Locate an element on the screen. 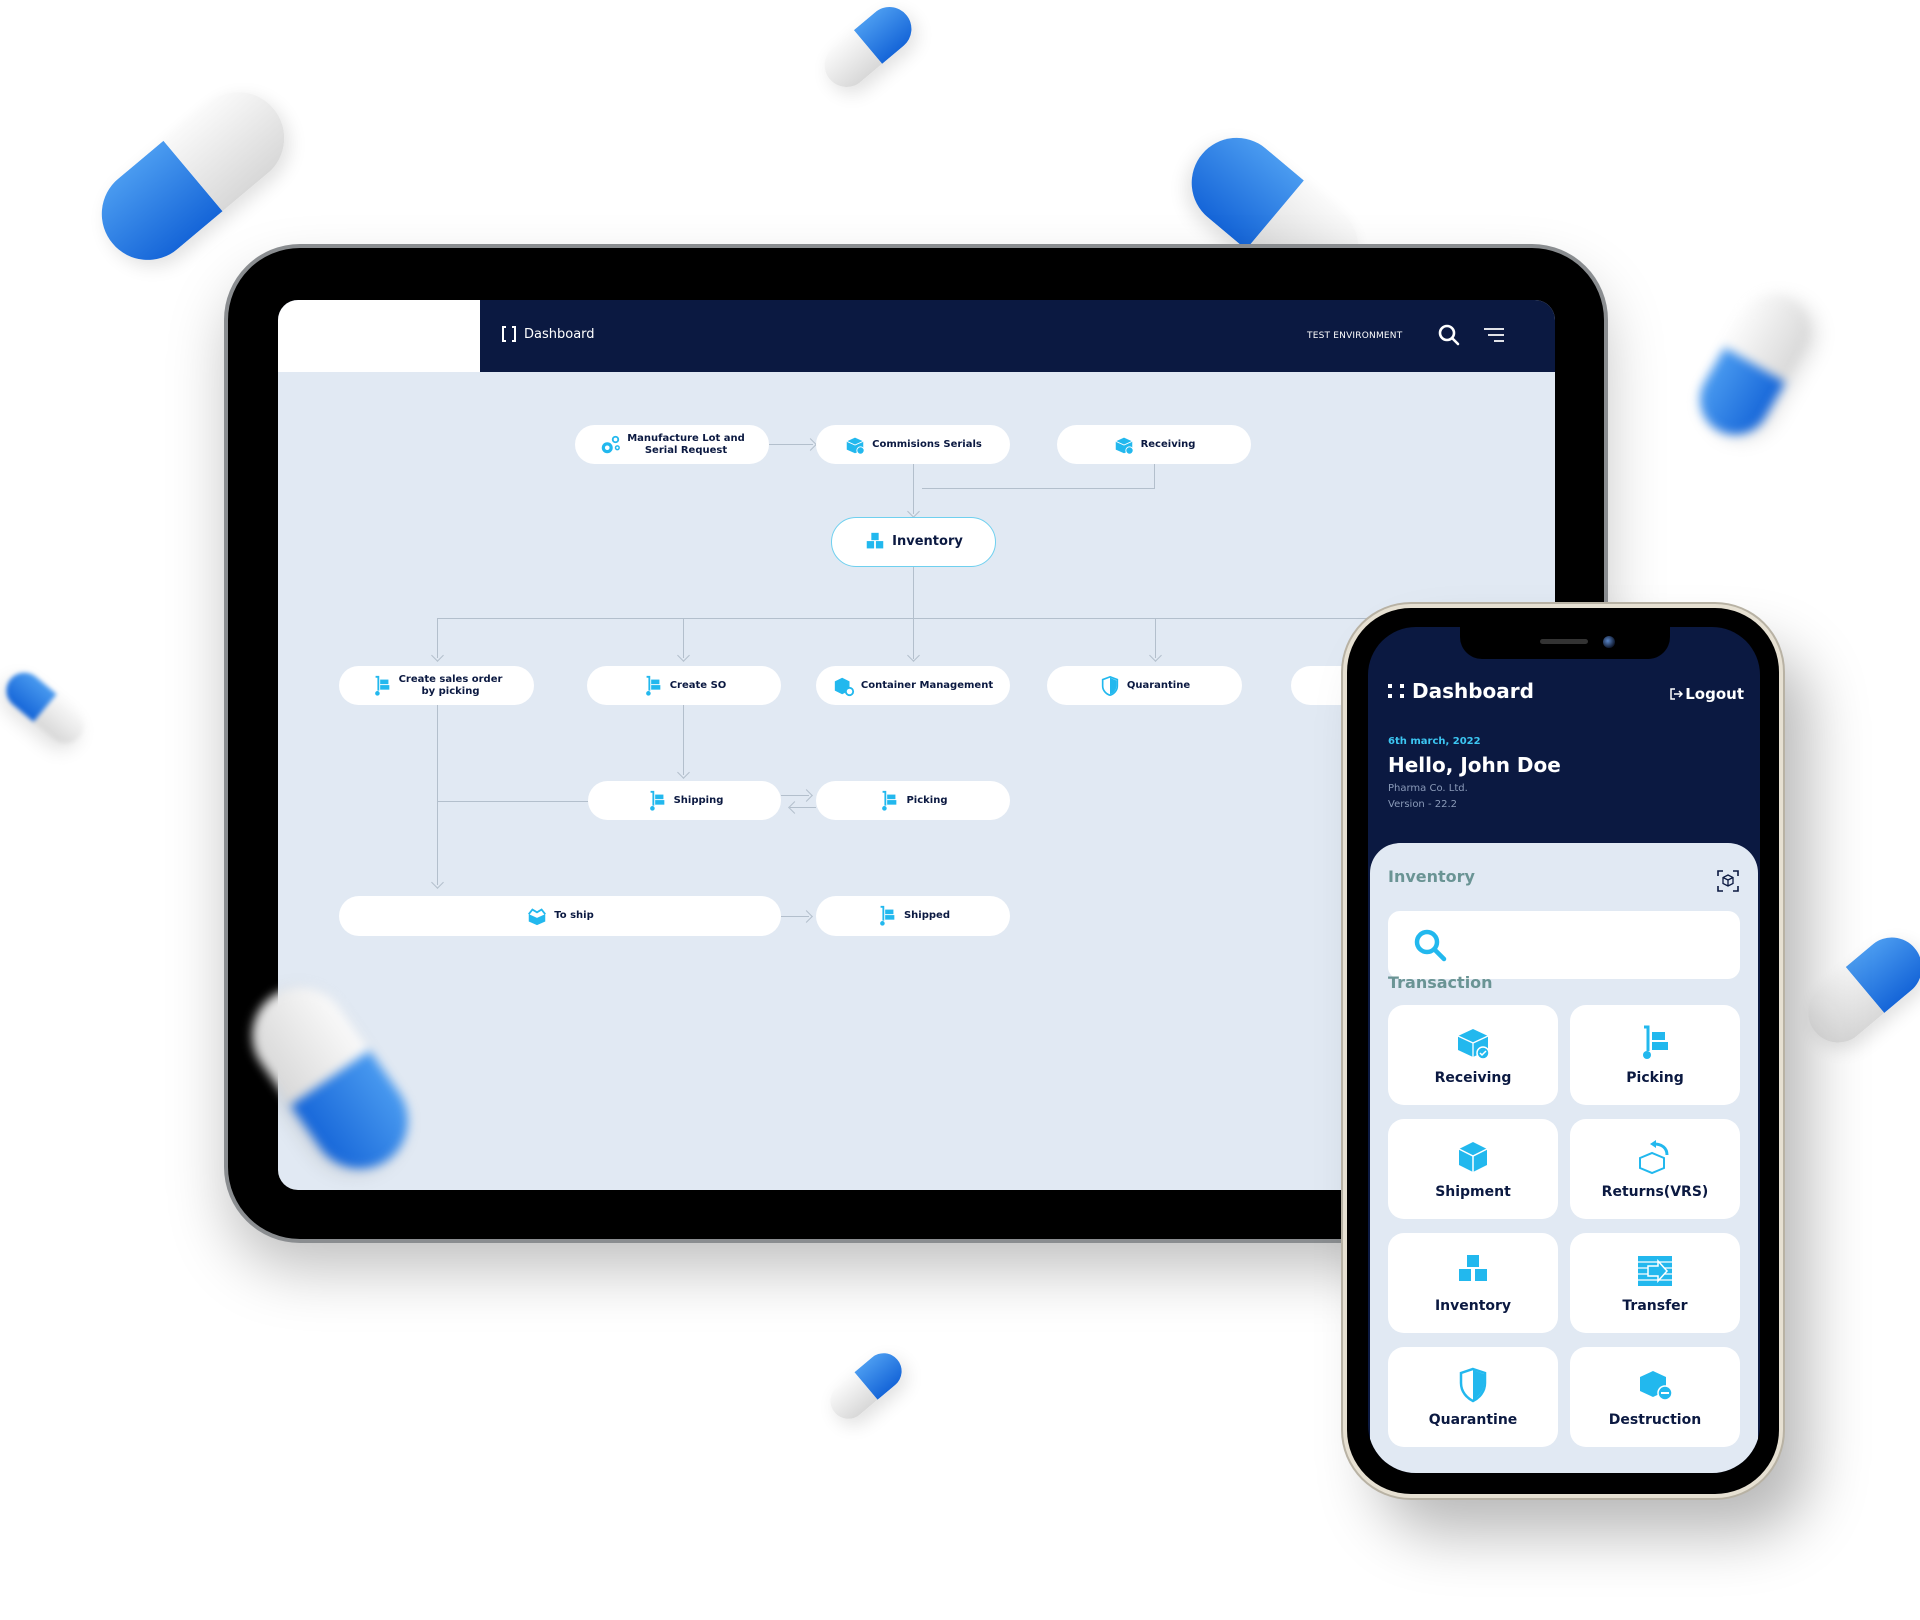 This screenshot has height=1620, width=1920. logout-button: Logout is located at coordinates (1706, 694).